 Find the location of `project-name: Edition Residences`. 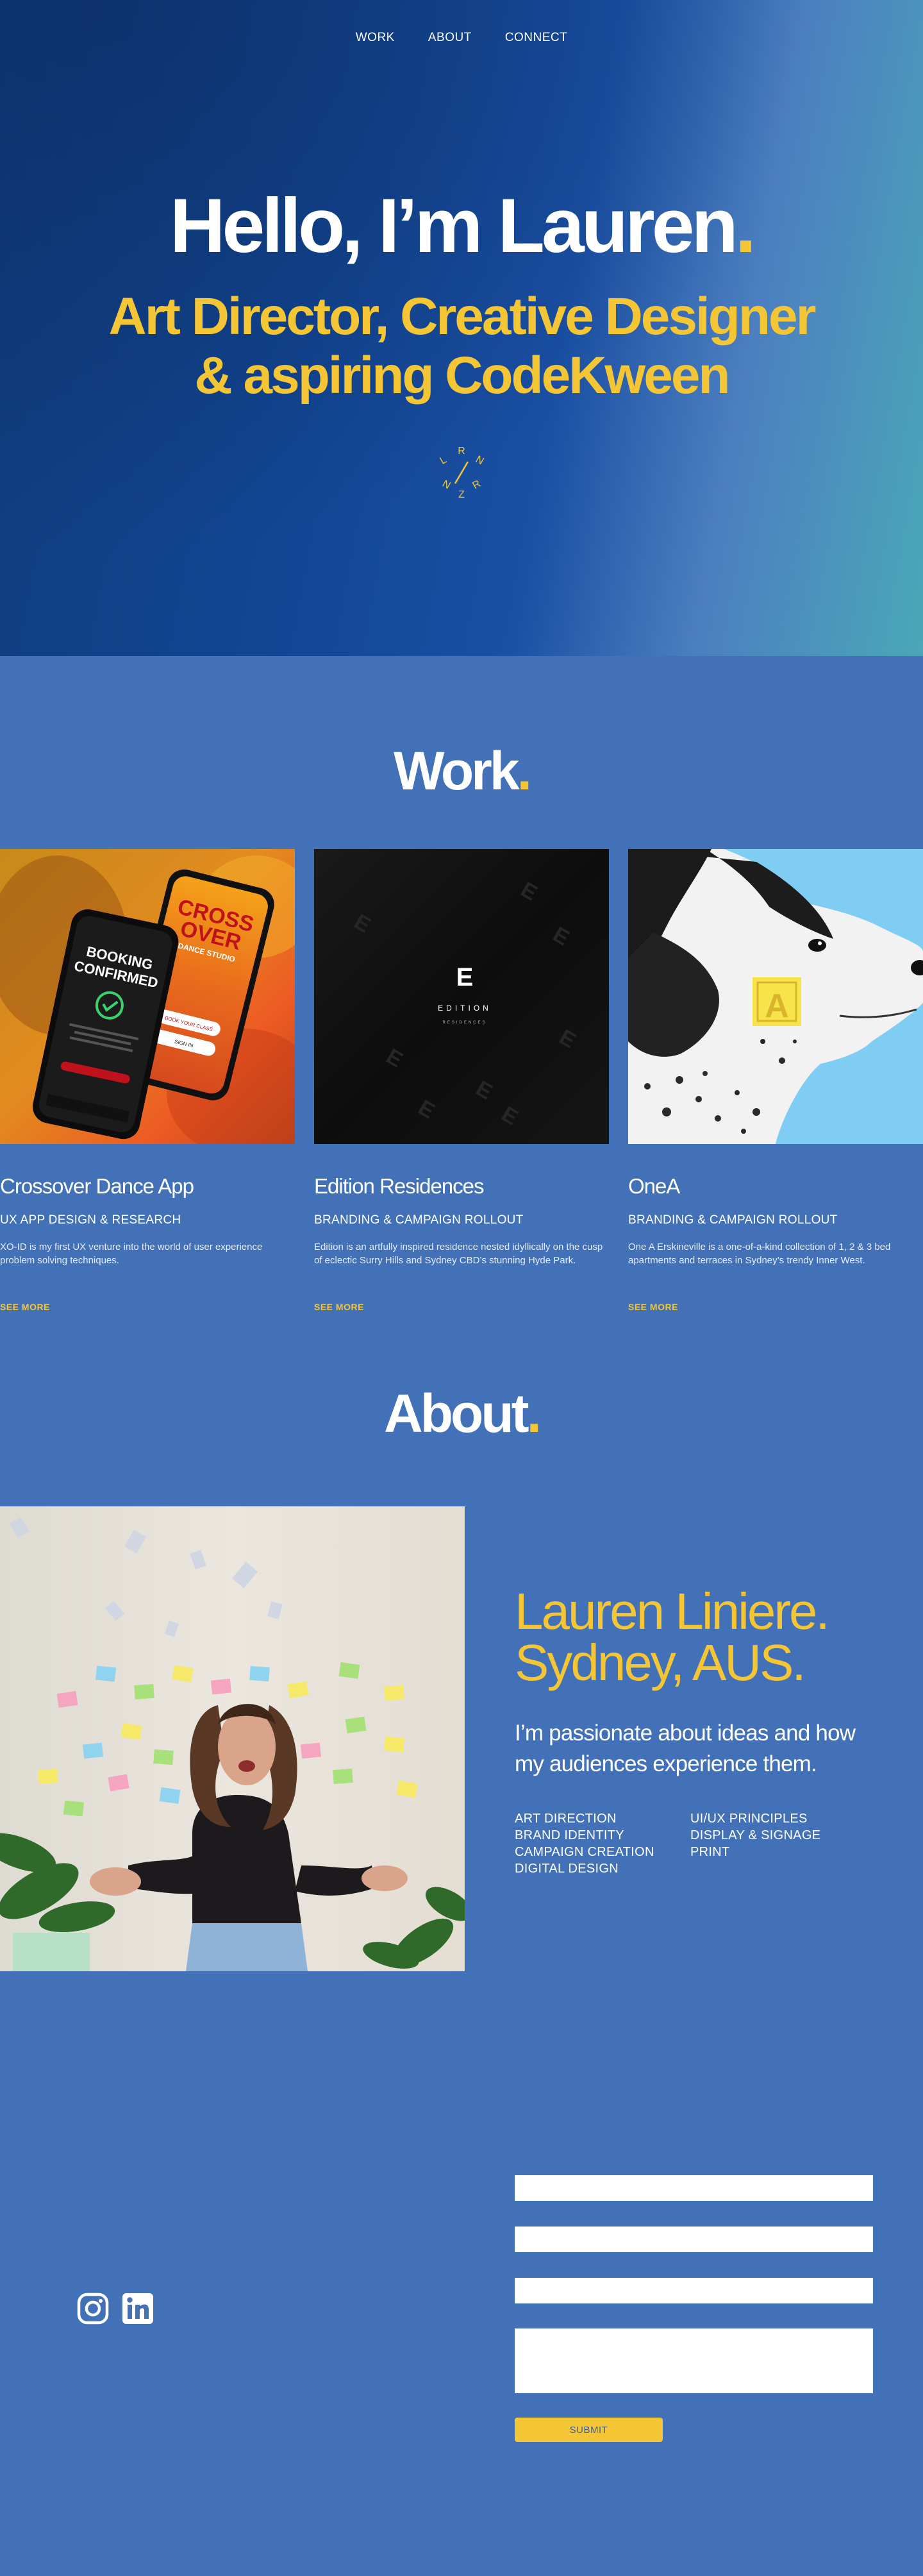

project-name: Edition Residences is located at coordinates (462, 1186).